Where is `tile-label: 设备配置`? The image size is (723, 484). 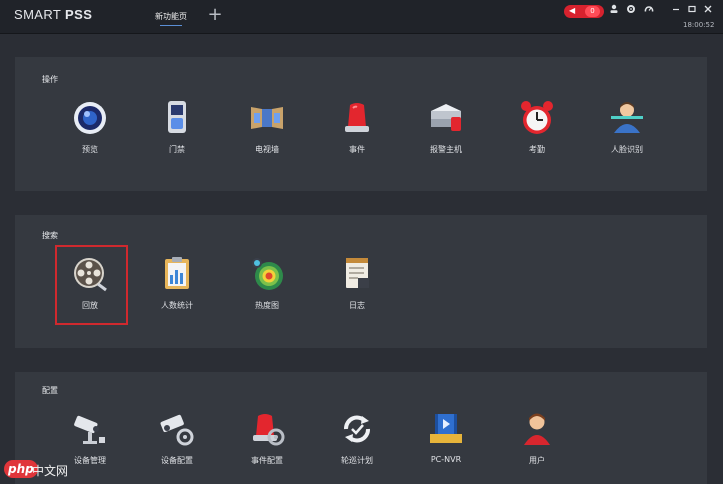 tile-label: 设备配置 is located at coordinates (177, 460).